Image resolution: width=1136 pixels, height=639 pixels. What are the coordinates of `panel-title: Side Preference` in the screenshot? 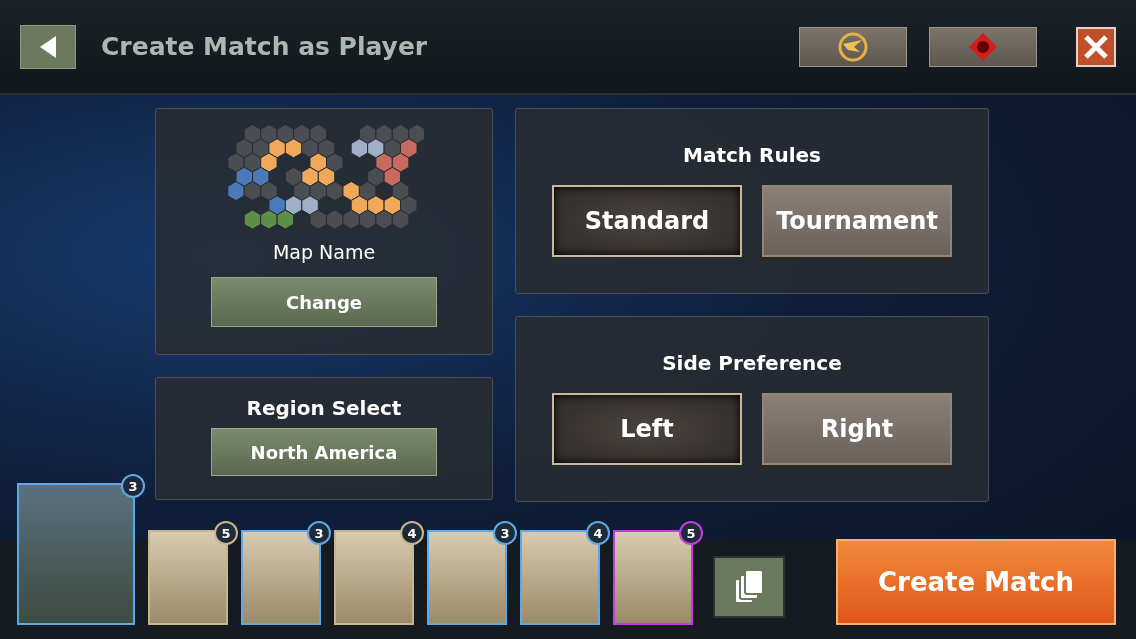 It's located at (752, 363).